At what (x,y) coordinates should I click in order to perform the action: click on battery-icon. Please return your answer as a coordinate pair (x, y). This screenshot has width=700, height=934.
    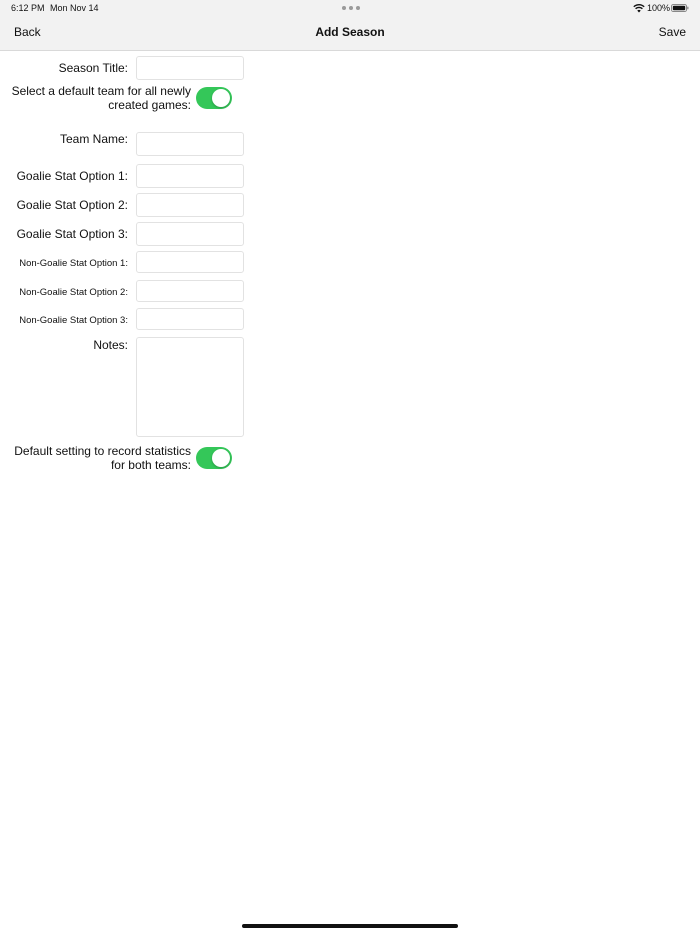
    Looking at the image, I should click on (680, 8).